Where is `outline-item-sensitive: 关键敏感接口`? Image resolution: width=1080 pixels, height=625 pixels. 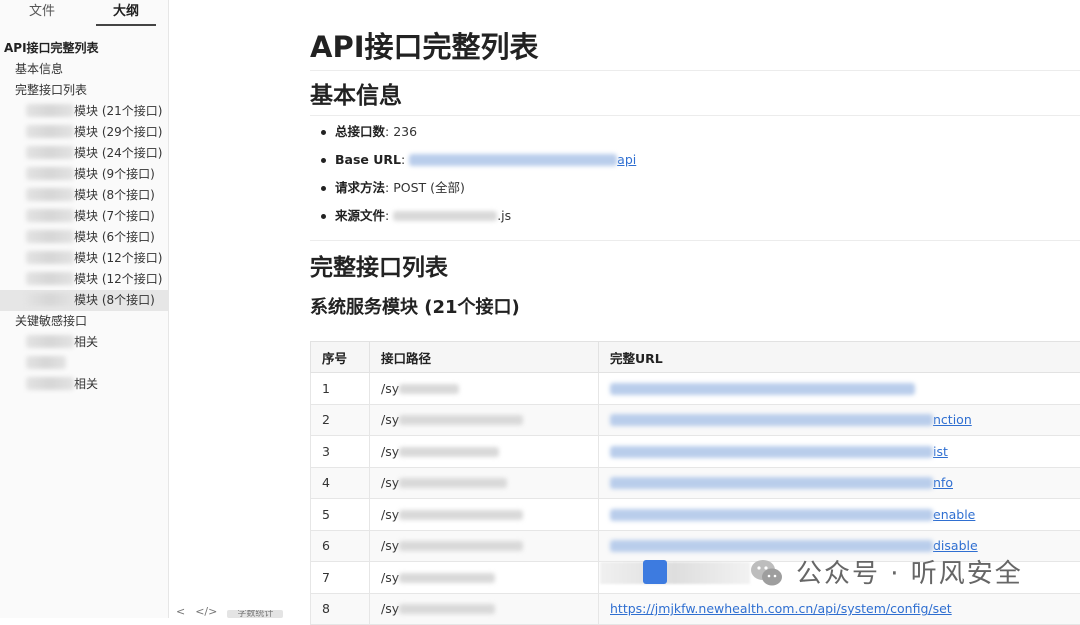 outline-item-sensitive: 关键敏感接口 is located at coordinates (84, 321).